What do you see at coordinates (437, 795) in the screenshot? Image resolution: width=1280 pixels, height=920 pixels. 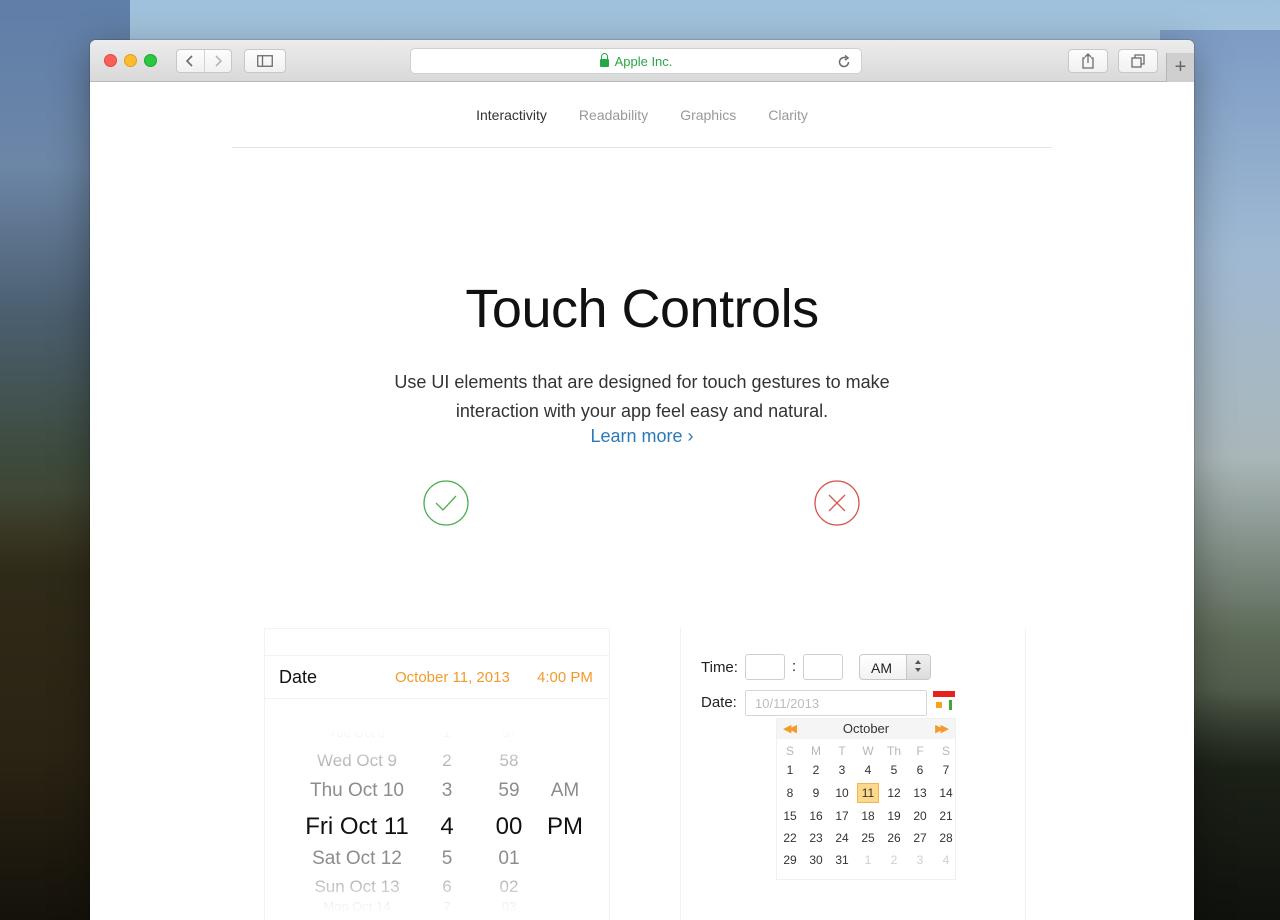 I see `picker-row: Thu Oct 10 3 59 AM` at bounding box center [437, 795].